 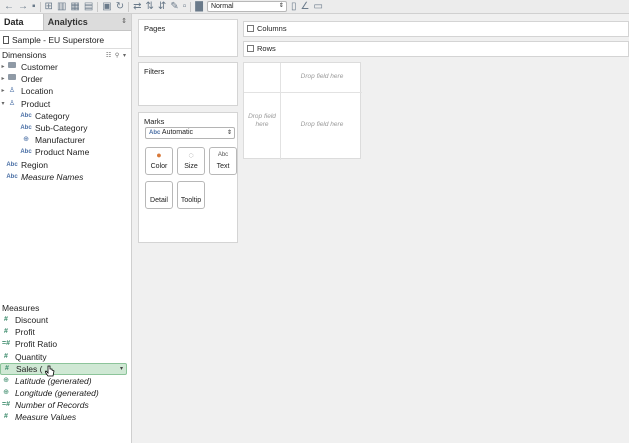 I want to click on pause-icon: ▣, so click(x=106, y=7).